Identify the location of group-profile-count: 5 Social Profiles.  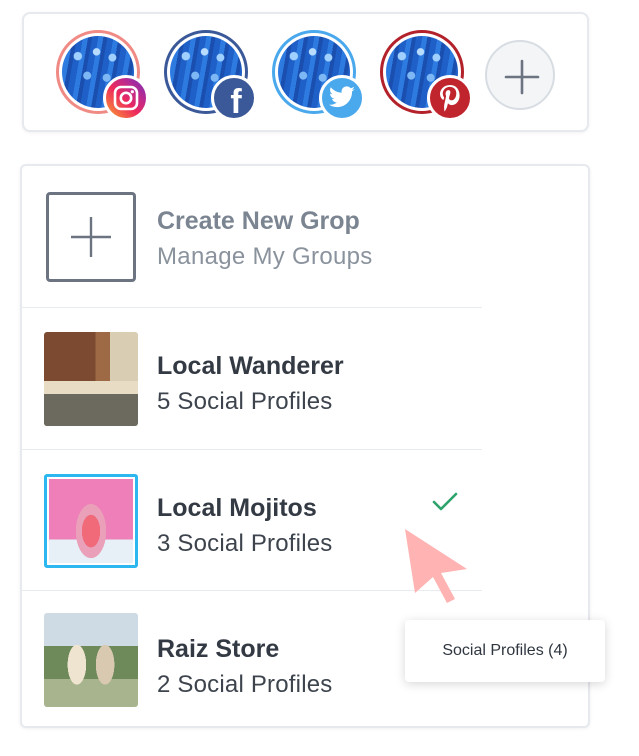
(245, 401).